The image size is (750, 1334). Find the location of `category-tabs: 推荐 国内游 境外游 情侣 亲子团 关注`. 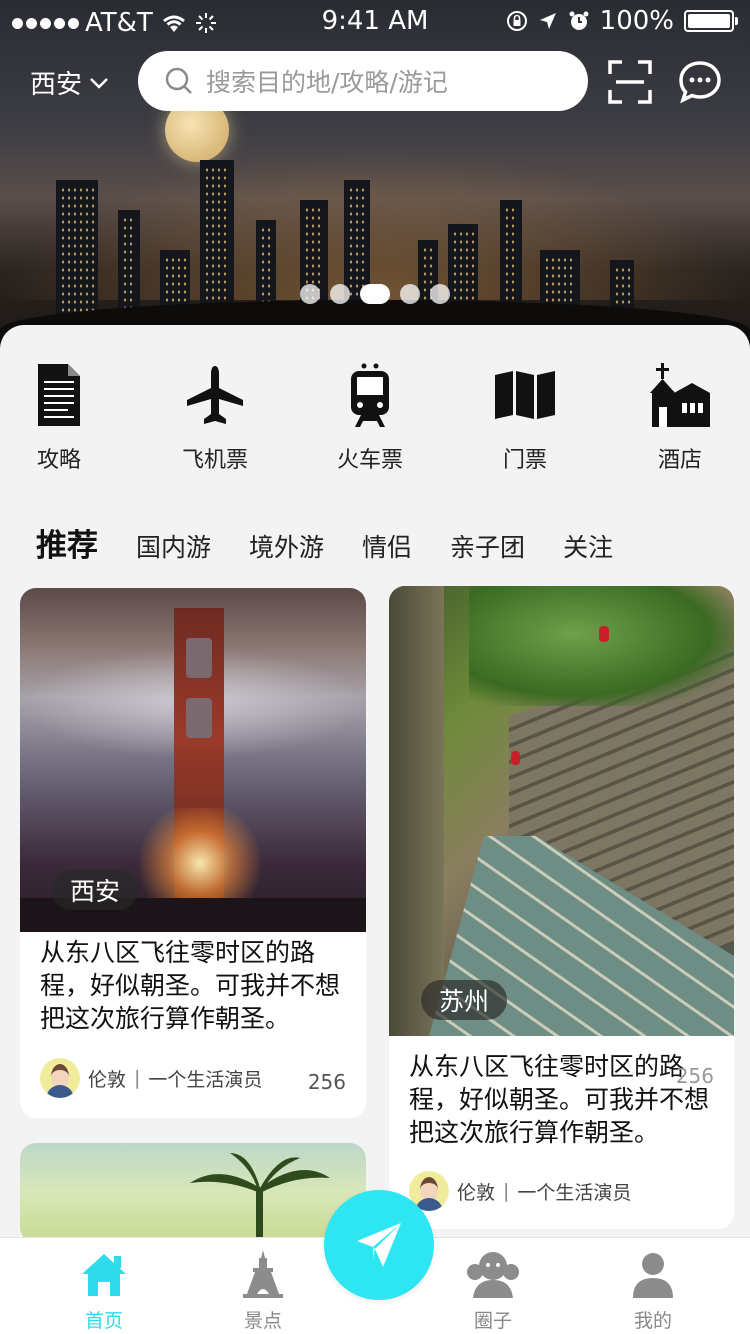

category-tabs: 推荐 国内游 境外游 情侣 亲子团 关注 is located at coordinates (343, 542).